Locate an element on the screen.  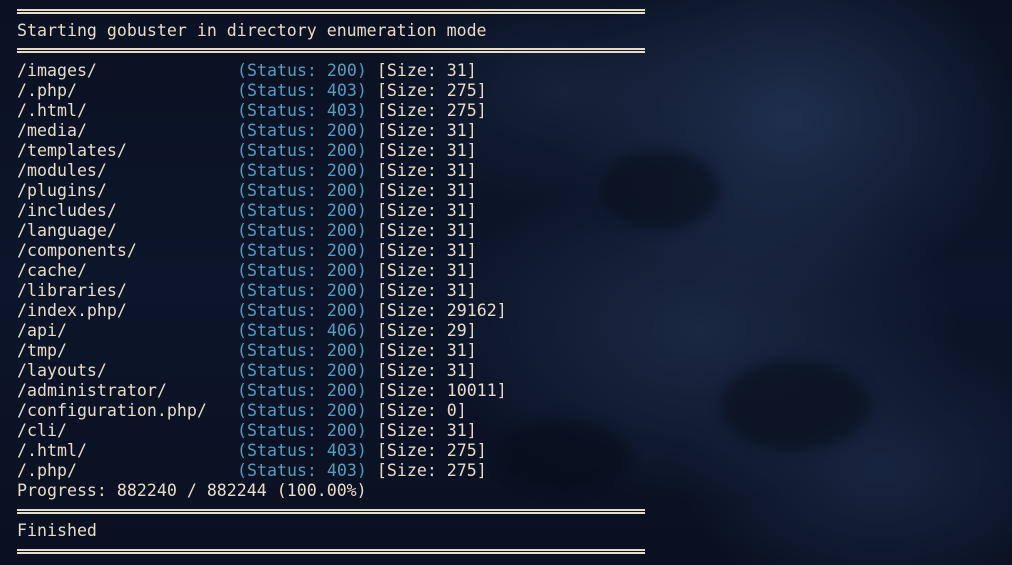
footer-top-rule is located at coordinates (331, 511).